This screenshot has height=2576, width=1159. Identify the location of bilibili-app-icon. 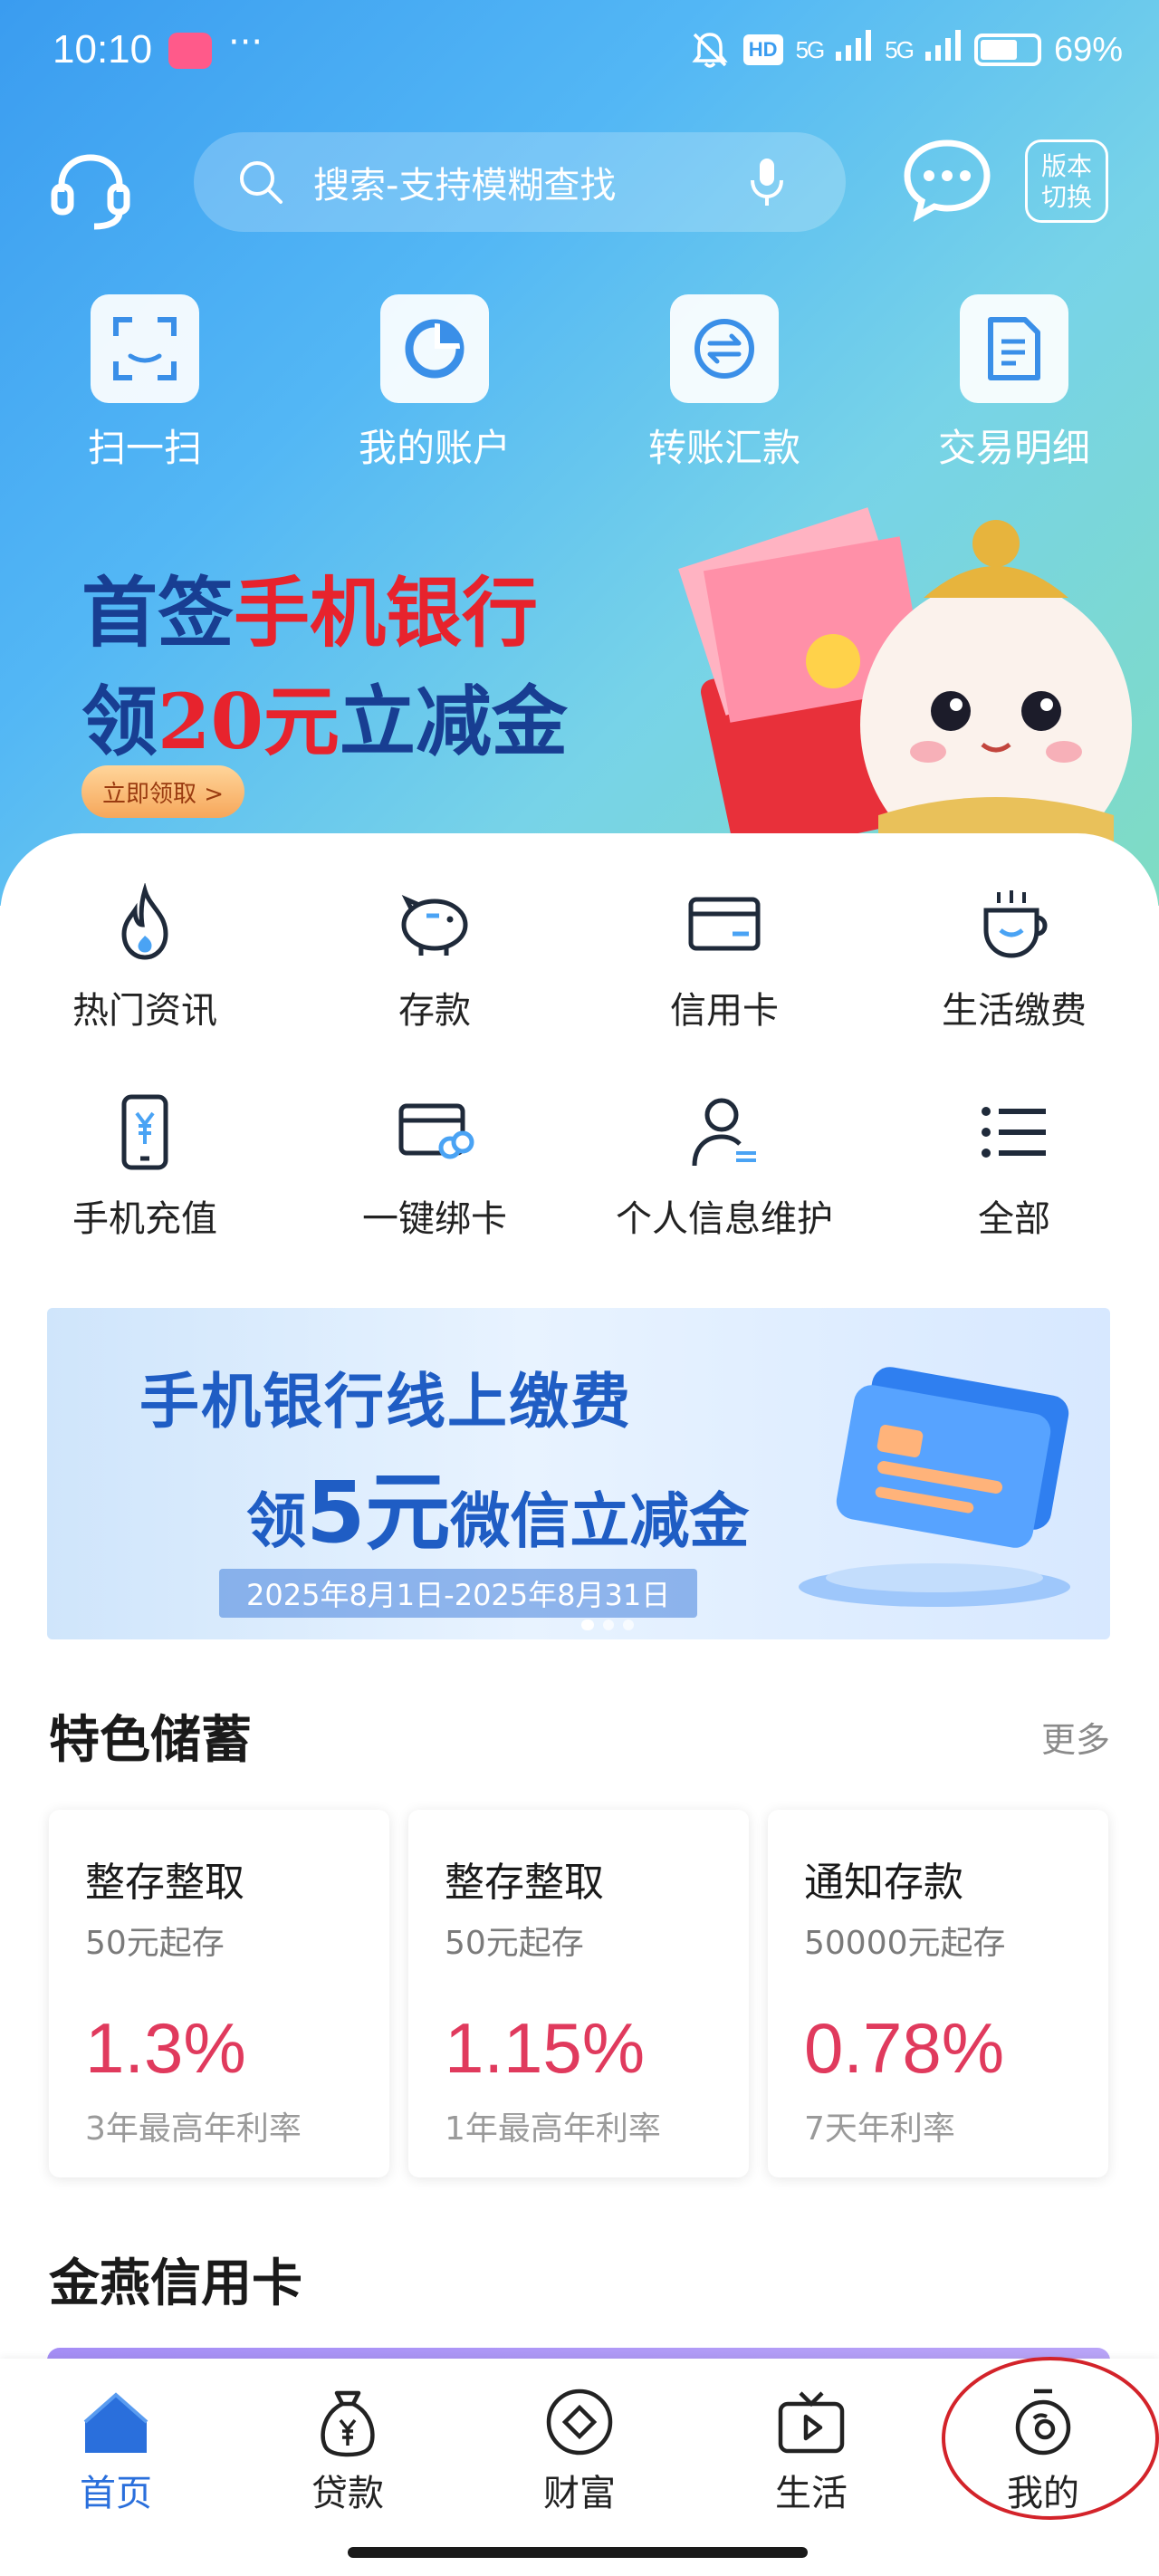
(190, 51).